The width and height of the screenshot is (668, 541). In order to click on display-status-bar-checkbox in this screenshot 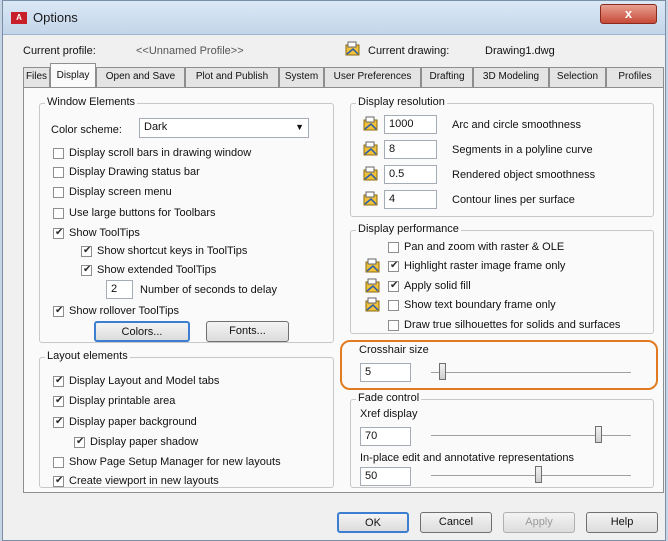, I will do `click(58, 172)`.